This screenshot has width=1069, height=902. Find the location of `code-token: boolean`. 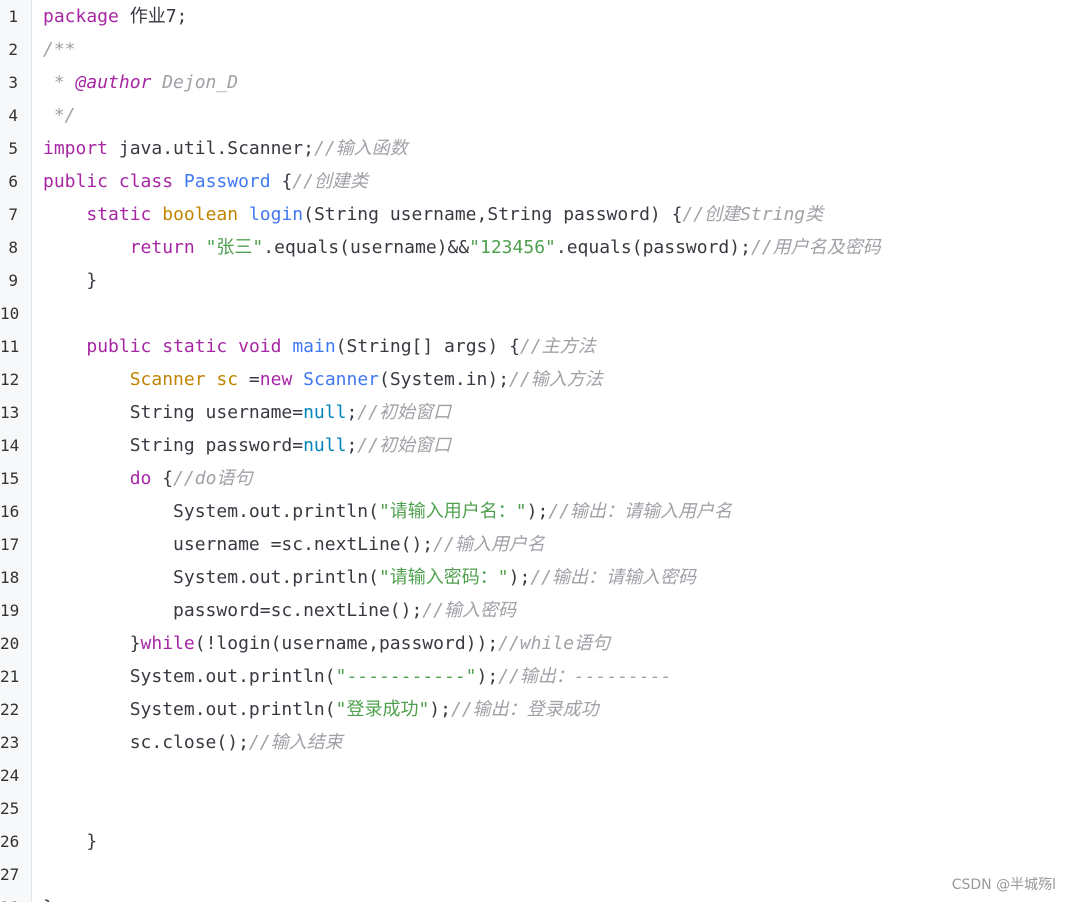

code-token: boolean is located at coordinates (200, 214).